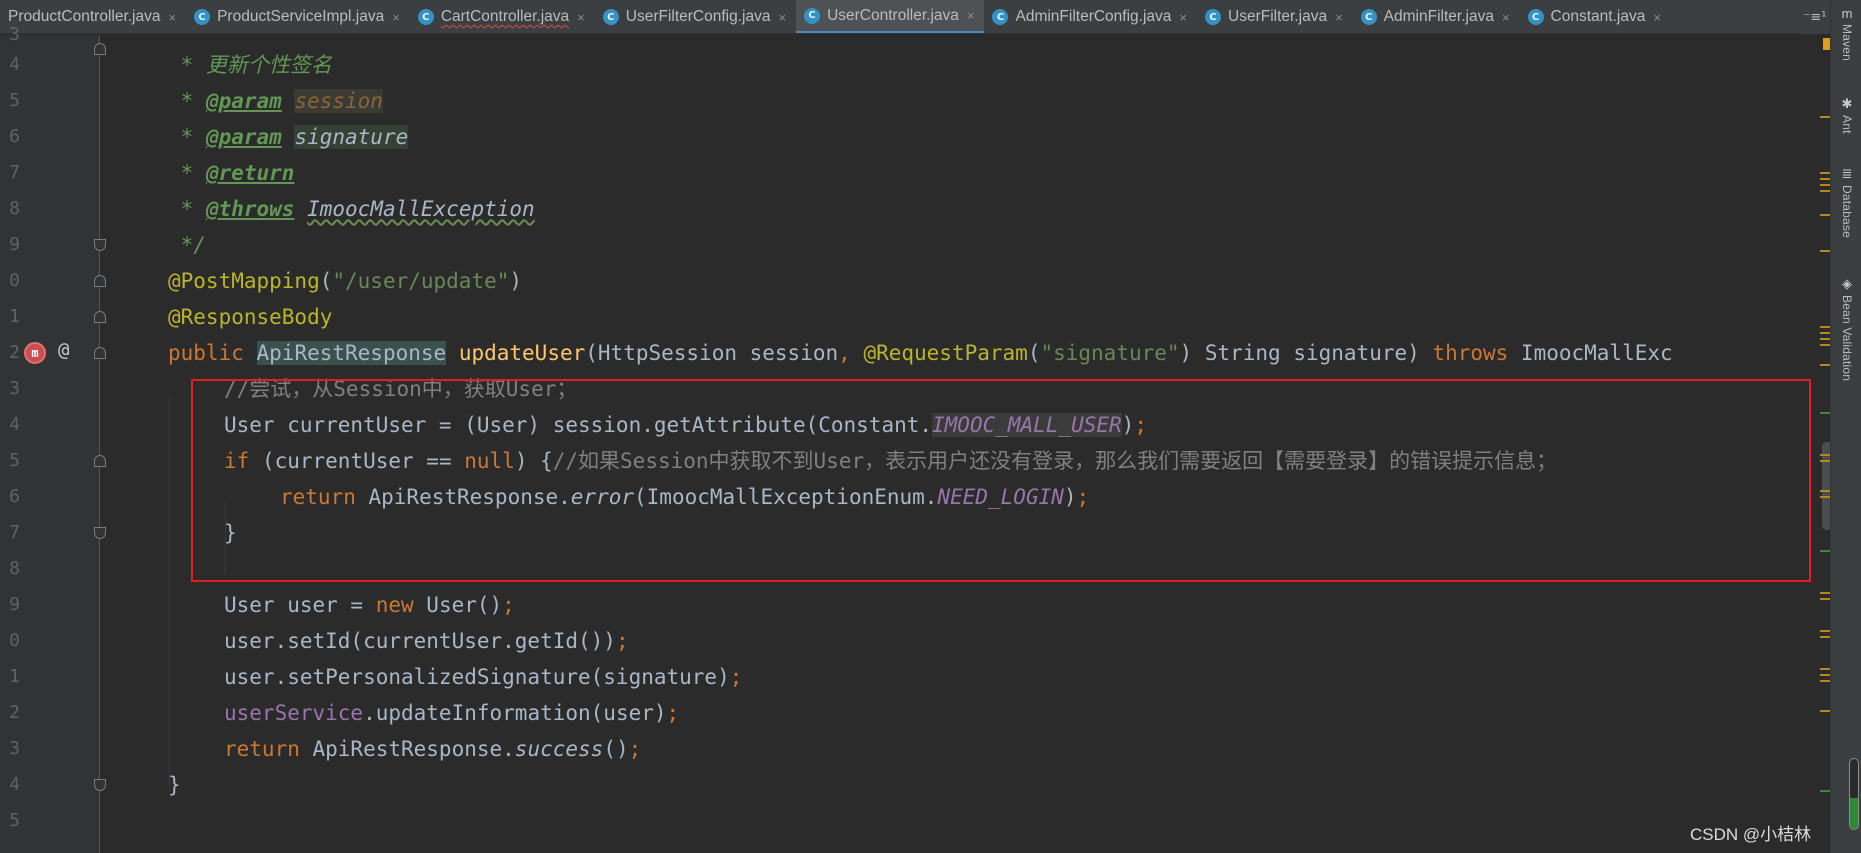  Describe the element at coordinates (1854, 813) in the screenshot. I see `memory-fill` at that location.